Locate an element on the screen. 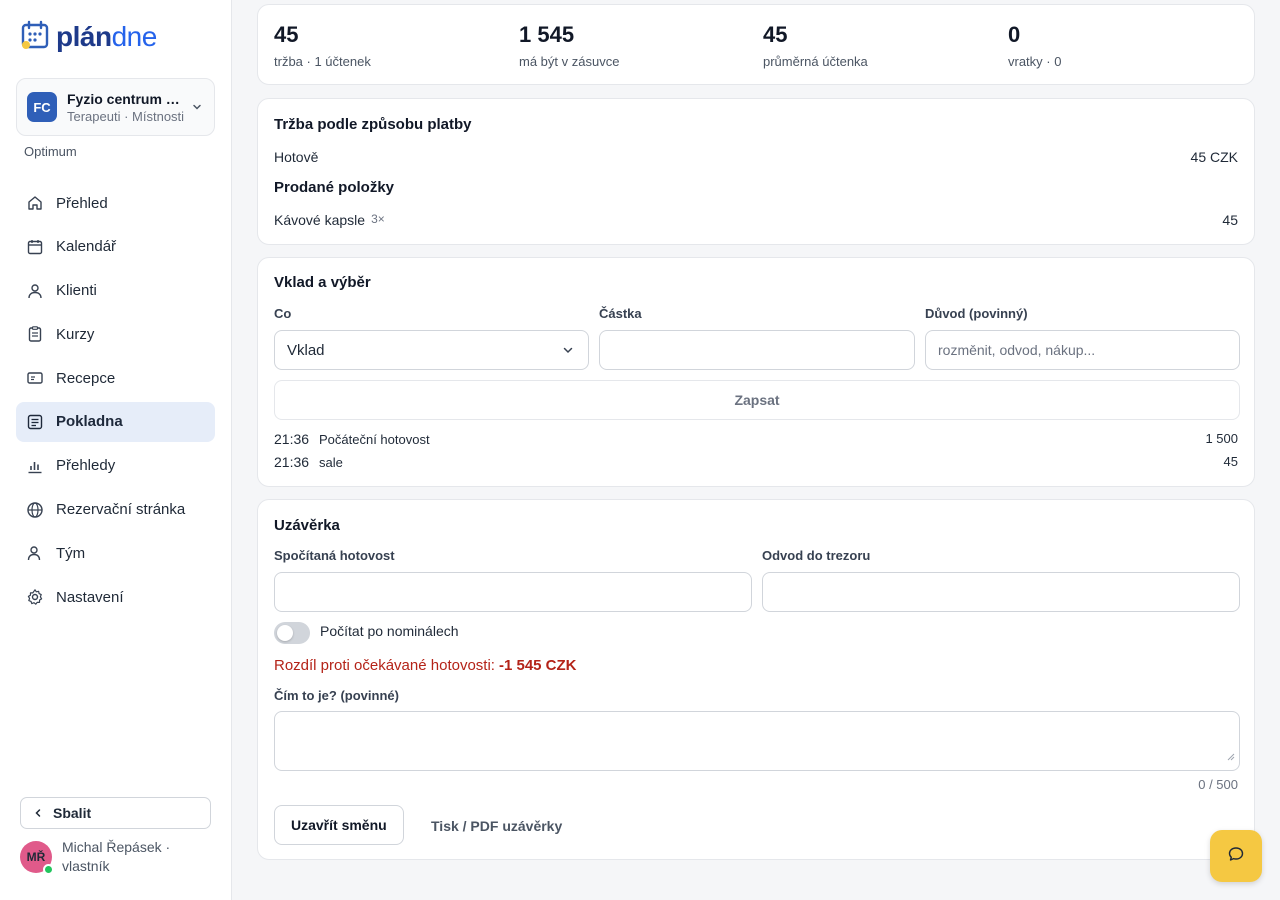 Image resolution: width=1280 pixels, height=900 pixels. stat-refunds: 0 vratky · 0 is located at coordinates (1035, 45).